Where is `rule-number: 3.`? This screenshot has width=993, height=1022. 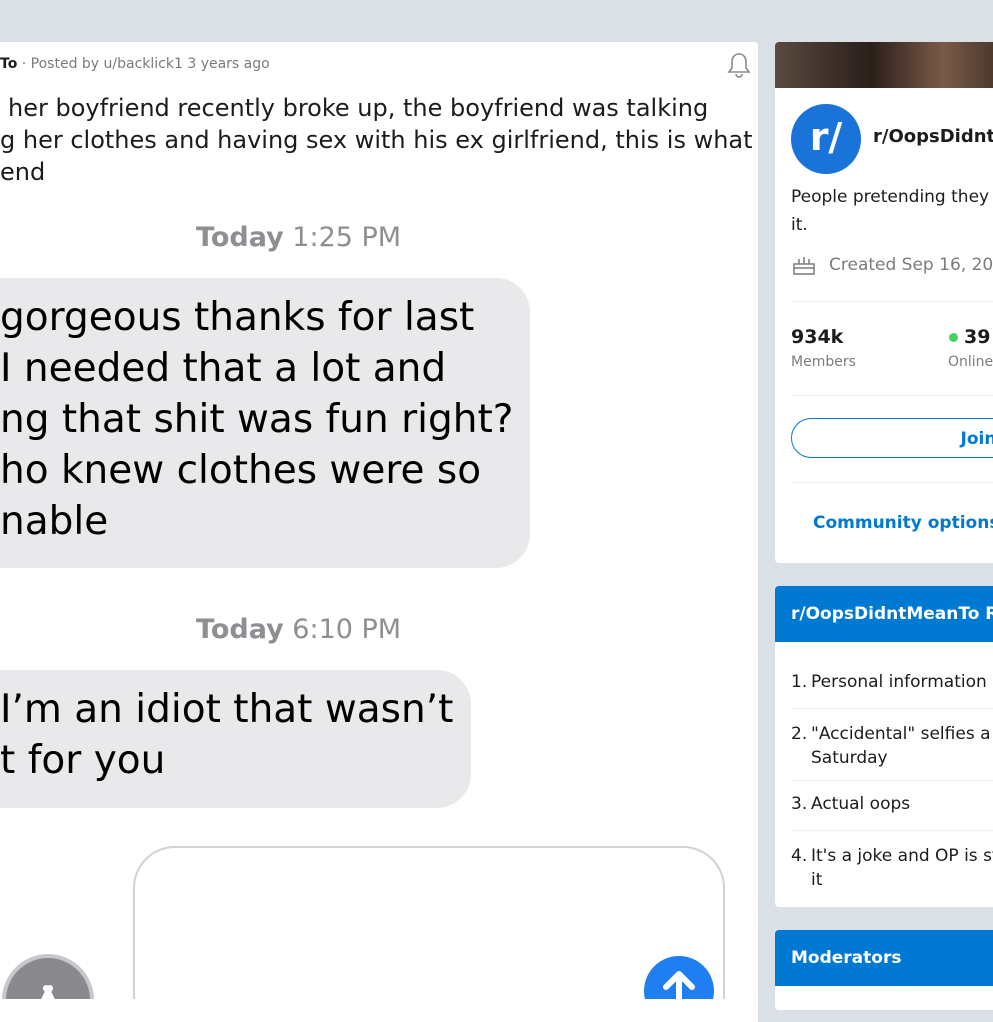
rule-number: 3. is located at coordinates (799, 804).